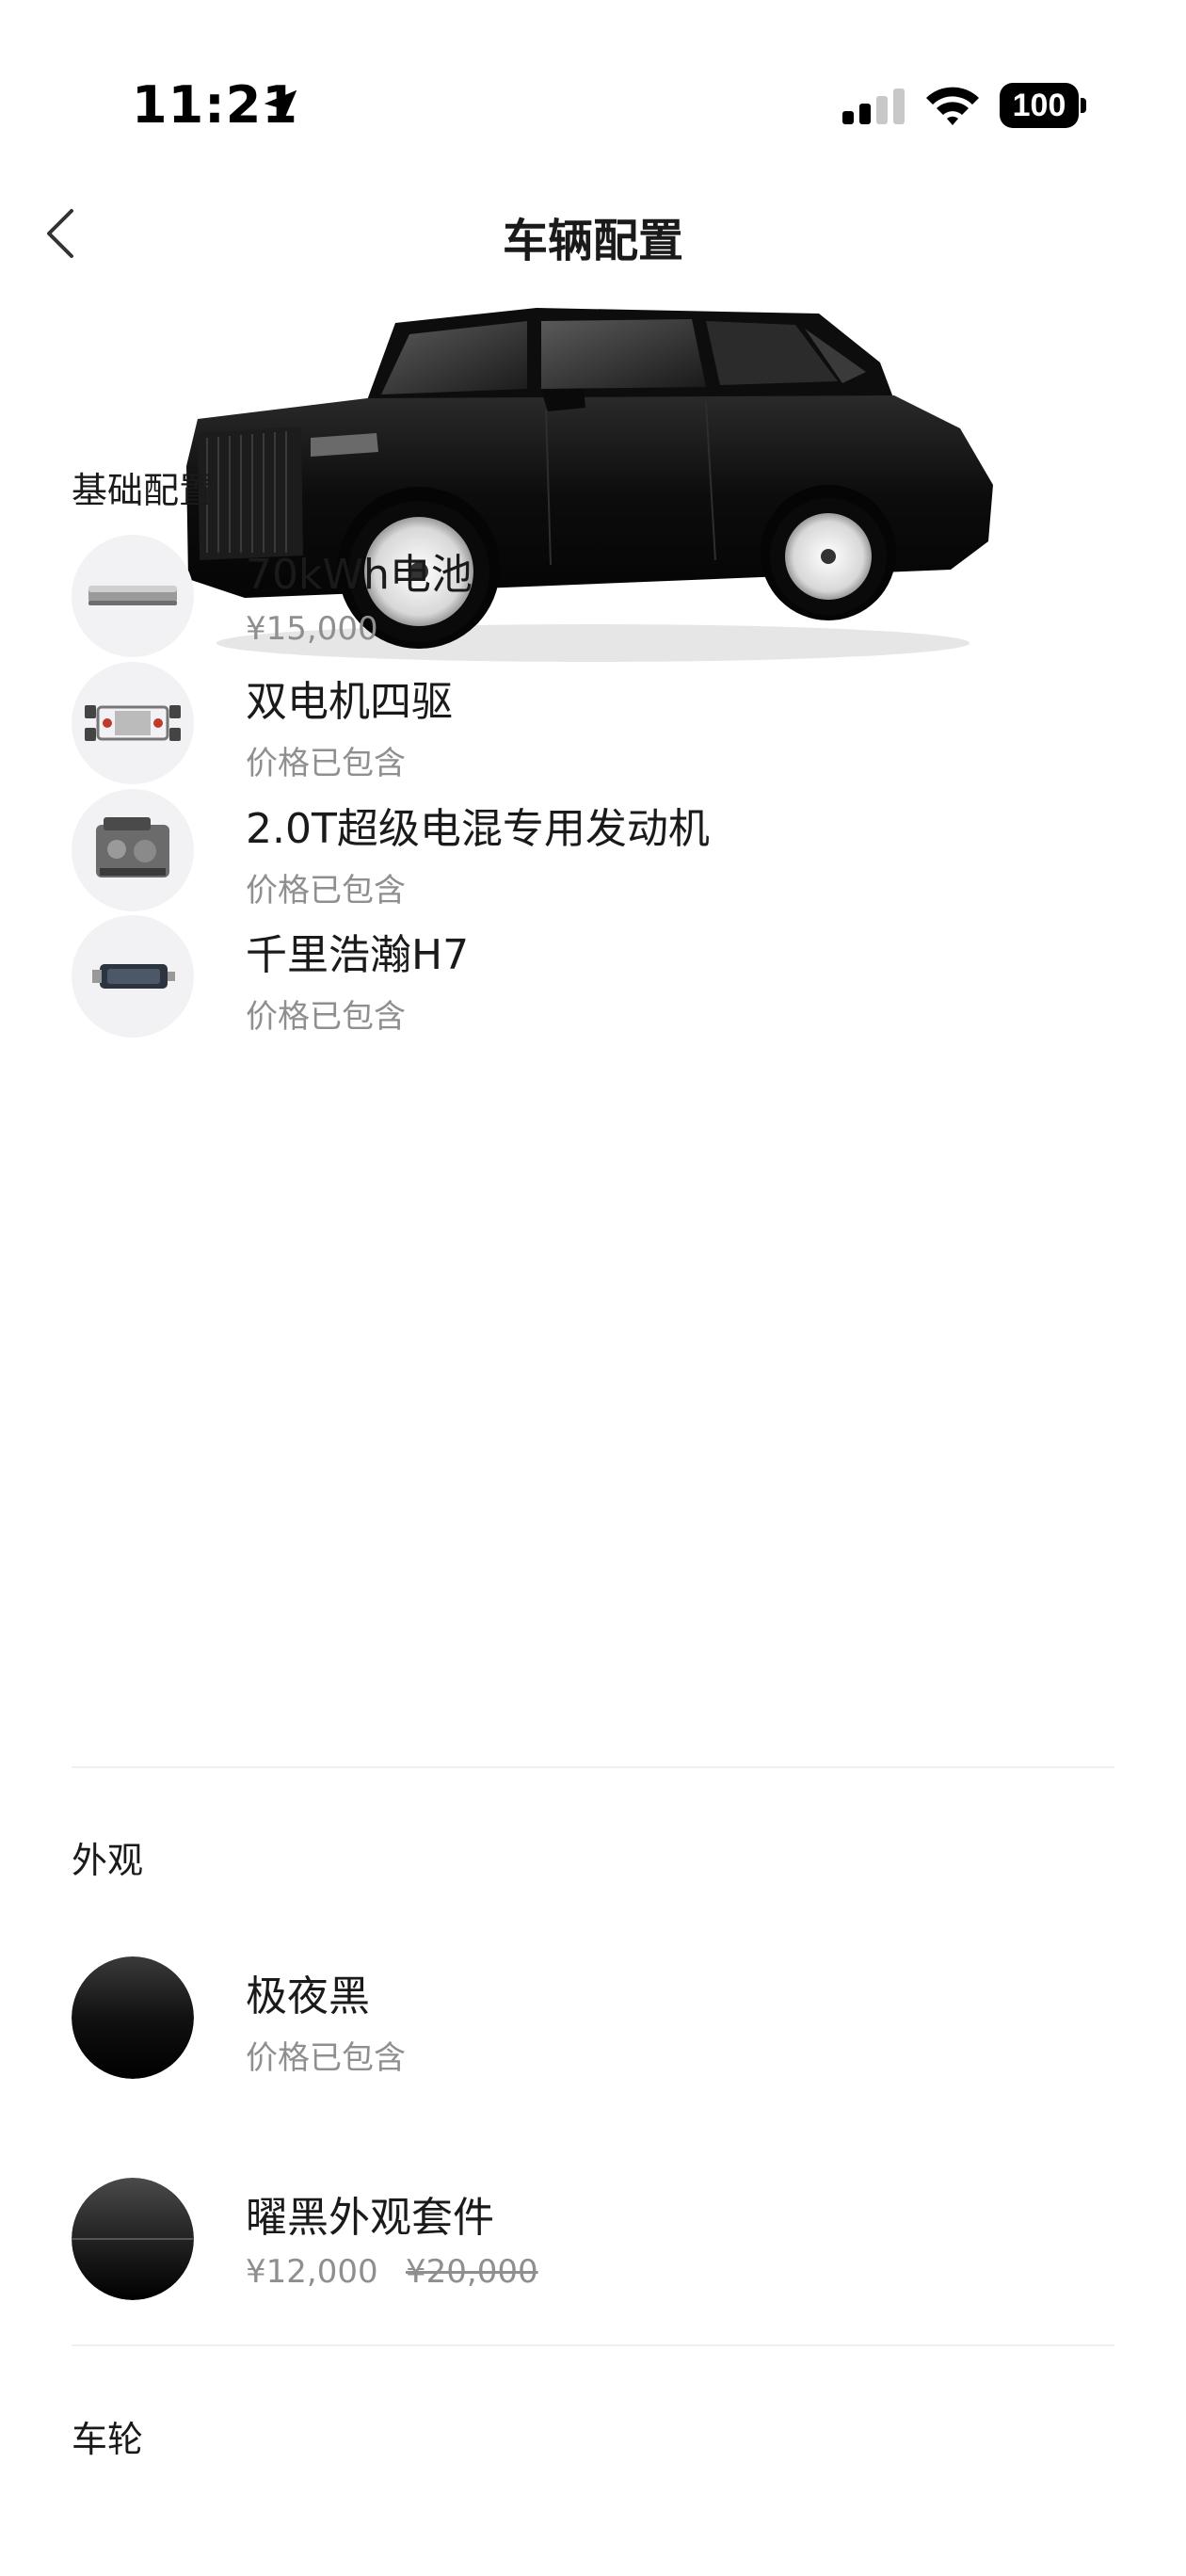  What do you see at coordinates (308, 1996) in the screenshot?
I see `item-name: 极夜黑` at bounding box center [308, 1996].